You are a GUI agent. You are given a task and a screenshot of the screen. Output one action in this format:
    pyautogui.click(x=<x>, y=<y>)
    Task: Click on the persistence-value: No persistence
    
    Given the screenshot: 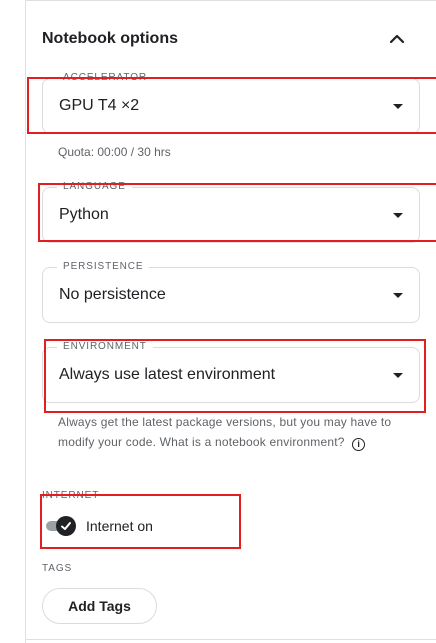 What is the action you would take?
    pyautogui.click(x=112, y=294)
    